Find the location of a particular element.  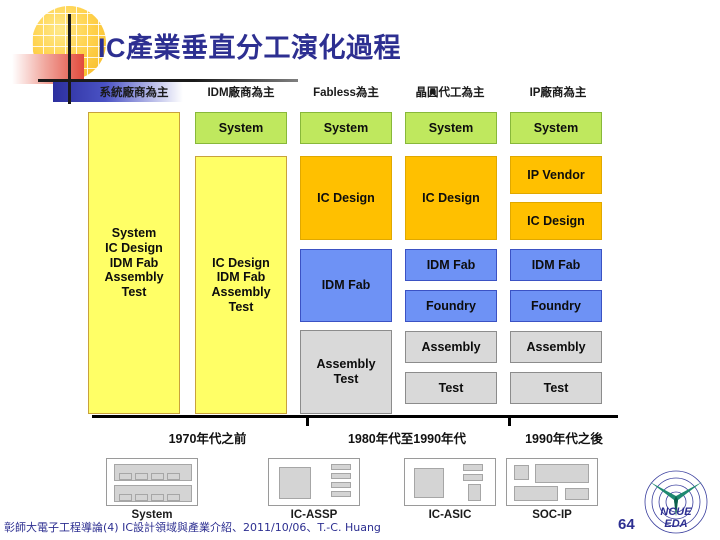

logo-line2: EDA is located at coordinates (675, 524).